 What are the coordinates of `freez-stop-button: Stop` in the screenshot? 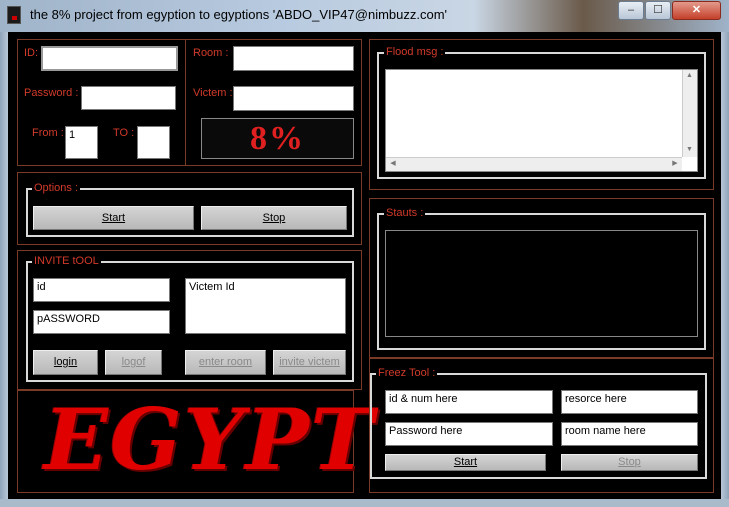 It's located at (629, 462).